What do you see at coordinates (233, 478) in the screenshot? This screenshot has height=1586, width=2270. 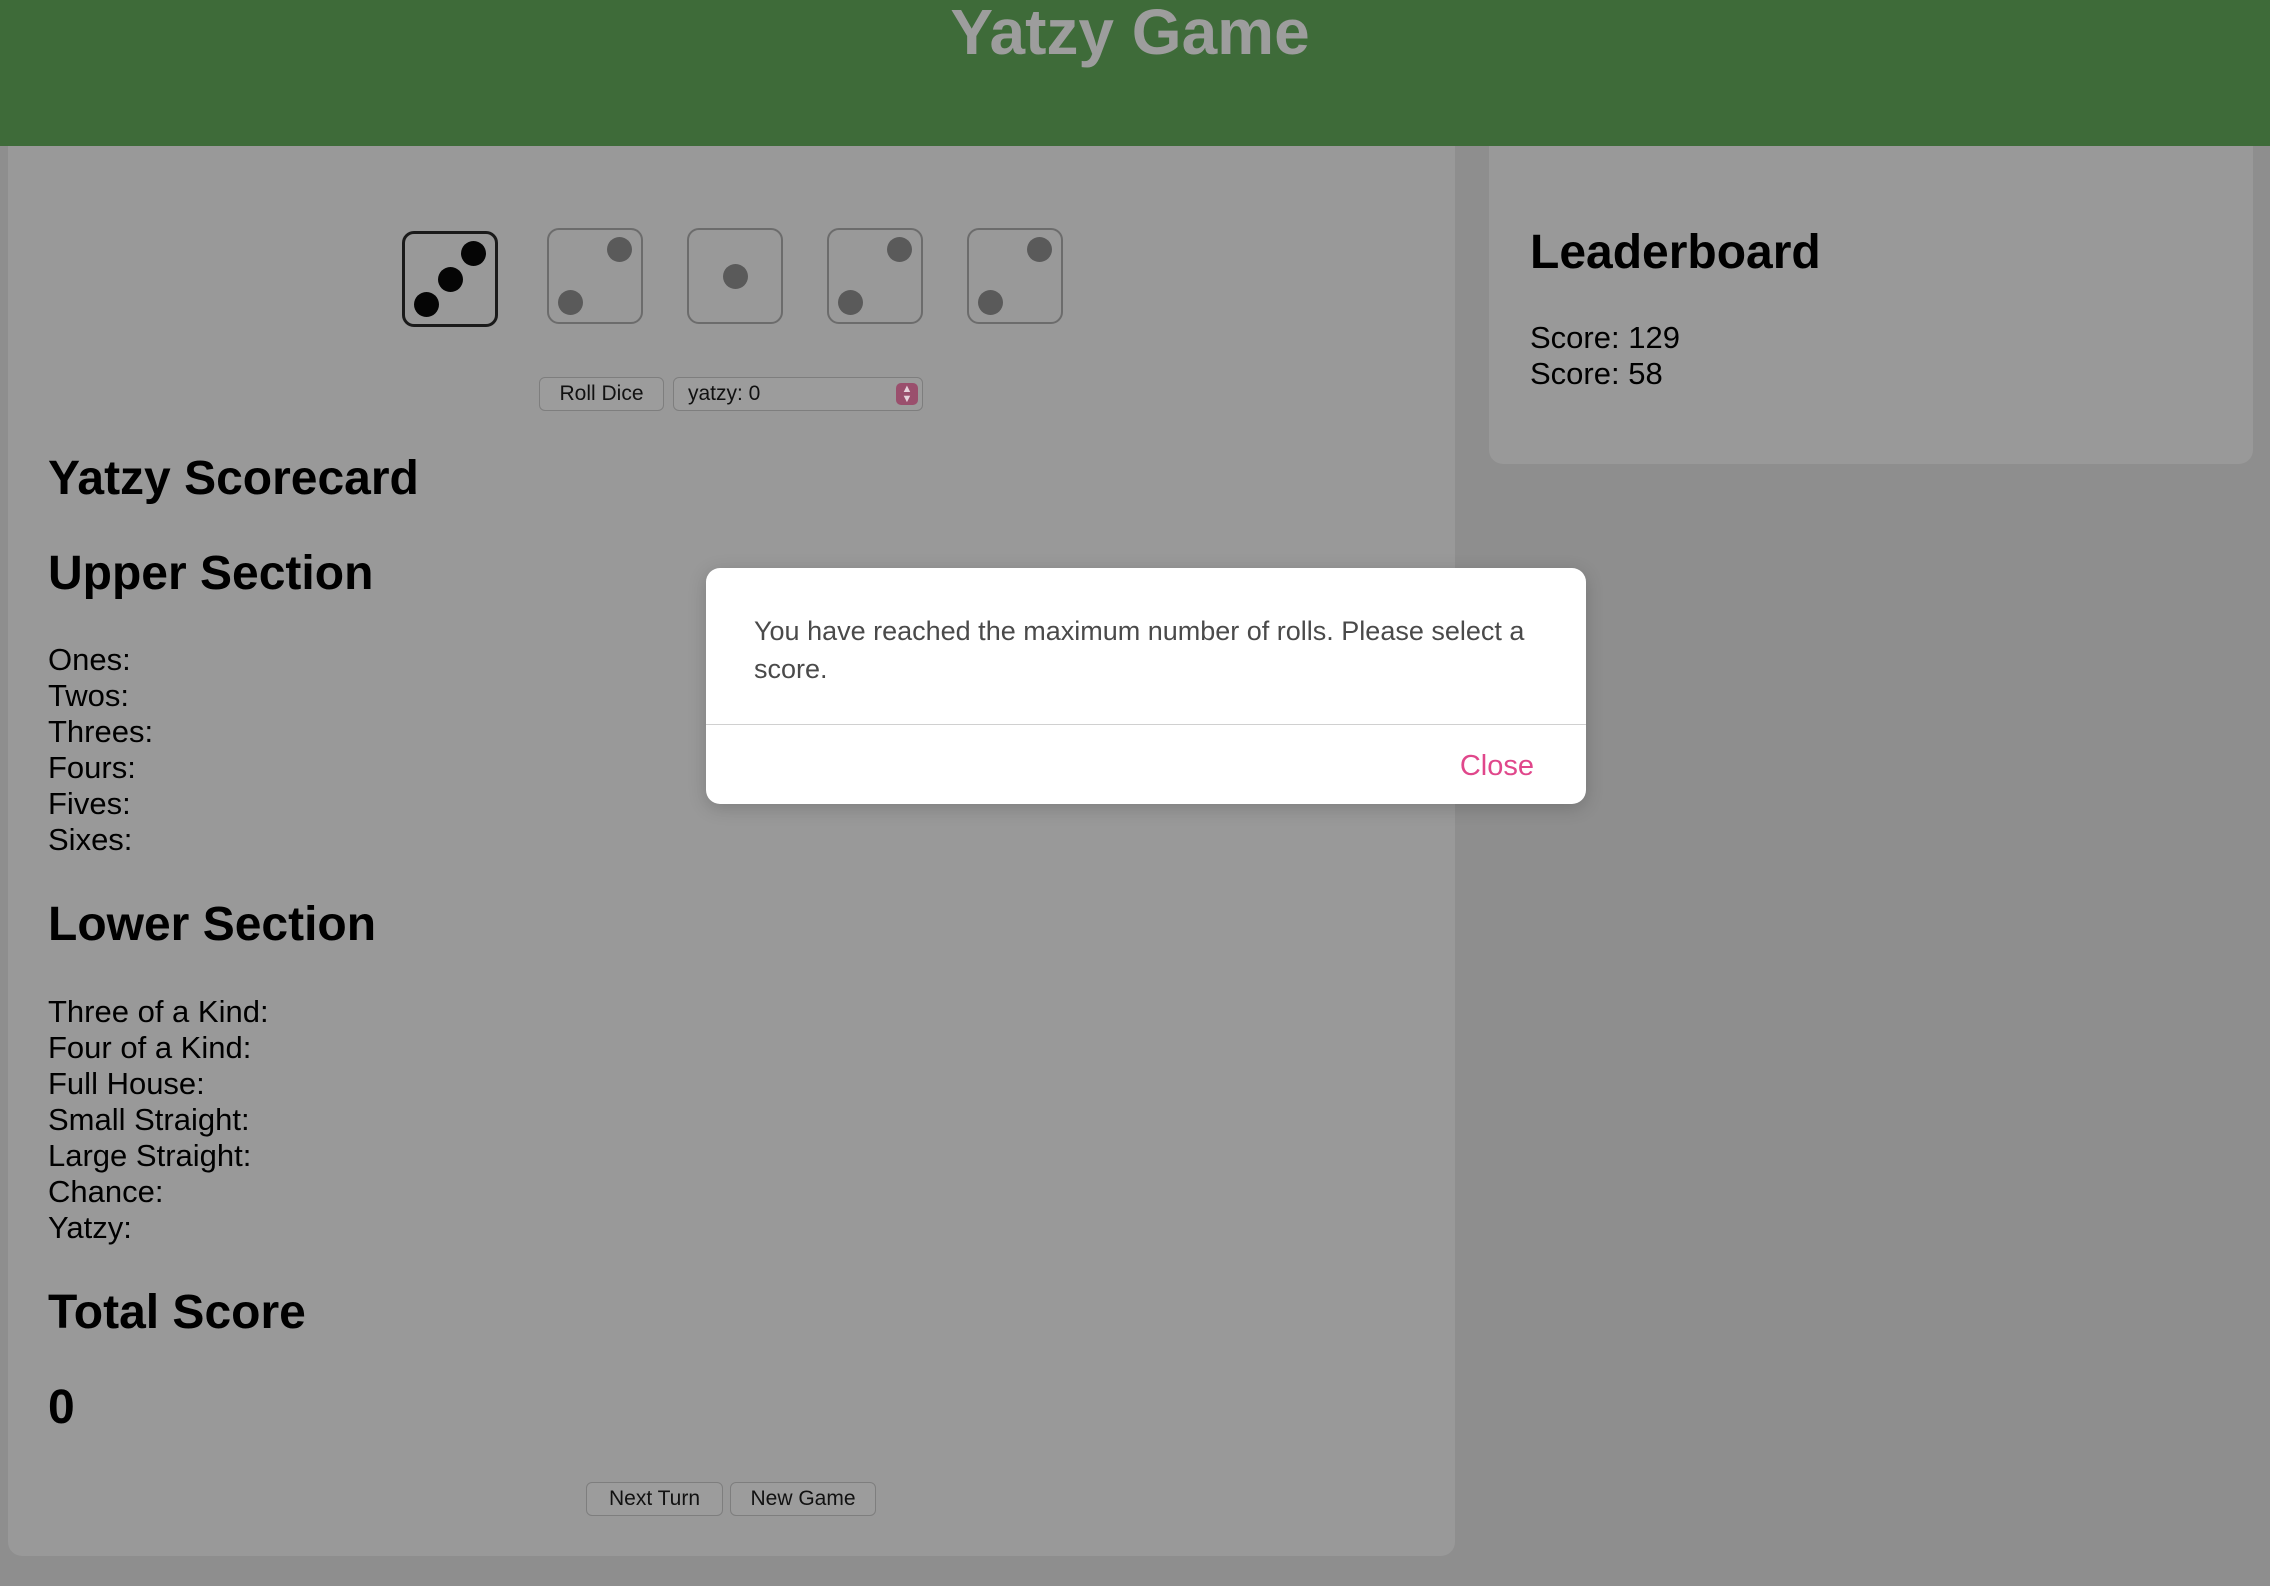 I see `scorecard-title: Yatzy Scorecard` at bounding box center [233, 478].